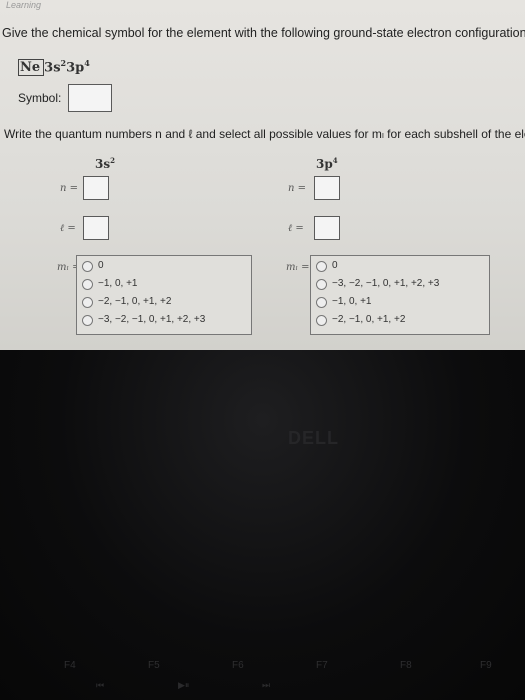  I want to click on m-option-3p-label: −3, −2, −1, 0, +1, +2, +3, so click(386, 283).